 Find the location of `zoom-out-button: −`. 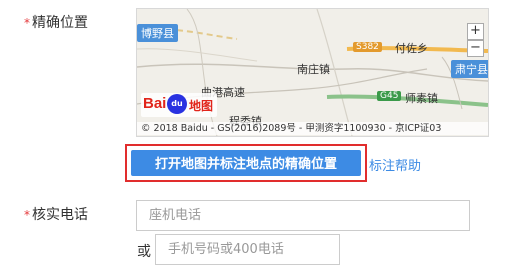

zoom-out-button: − is located at coordinates (475, 48).